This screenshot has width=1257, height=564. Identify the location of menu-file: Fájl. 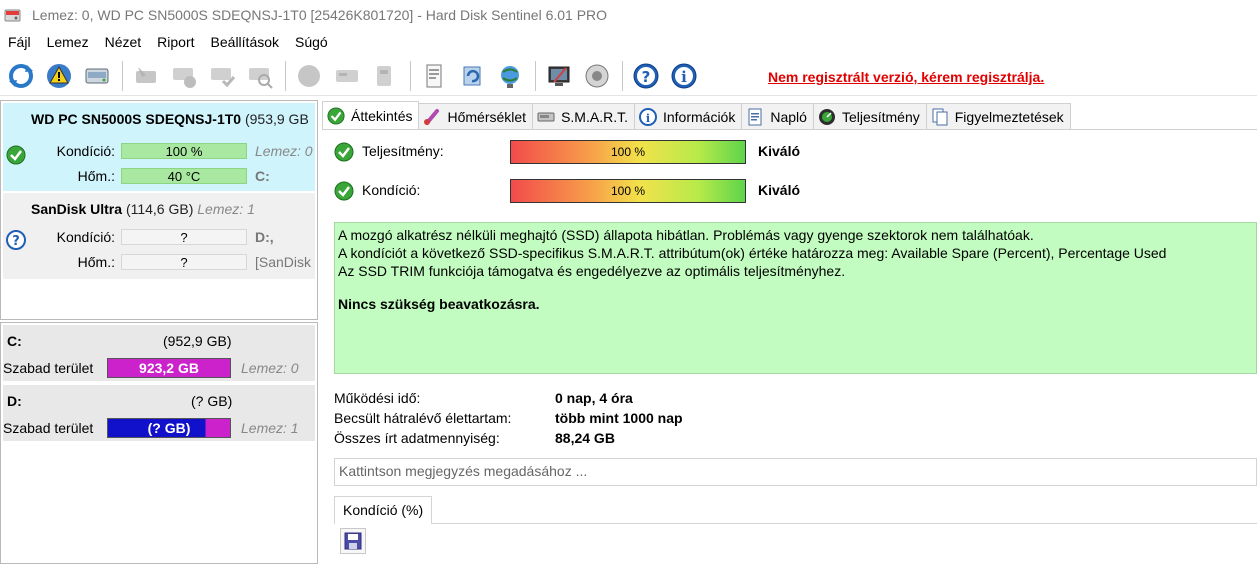
(19, 42).